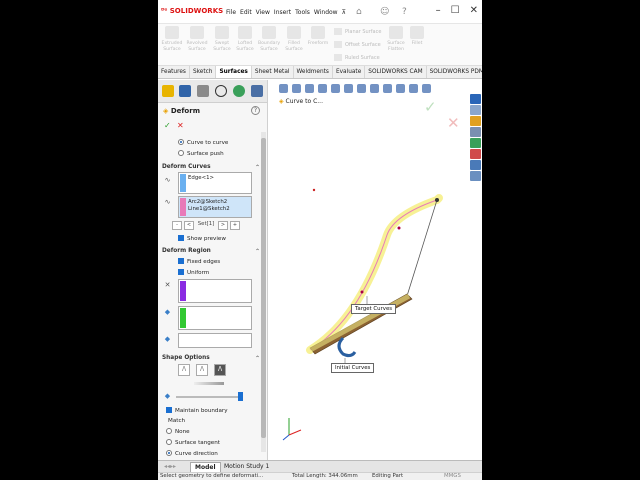 The width and height of the screenshot is (640, 480). Describe the element at coordinates (286, 437) in the screenshot. I see `triad-z-axis` at that location.